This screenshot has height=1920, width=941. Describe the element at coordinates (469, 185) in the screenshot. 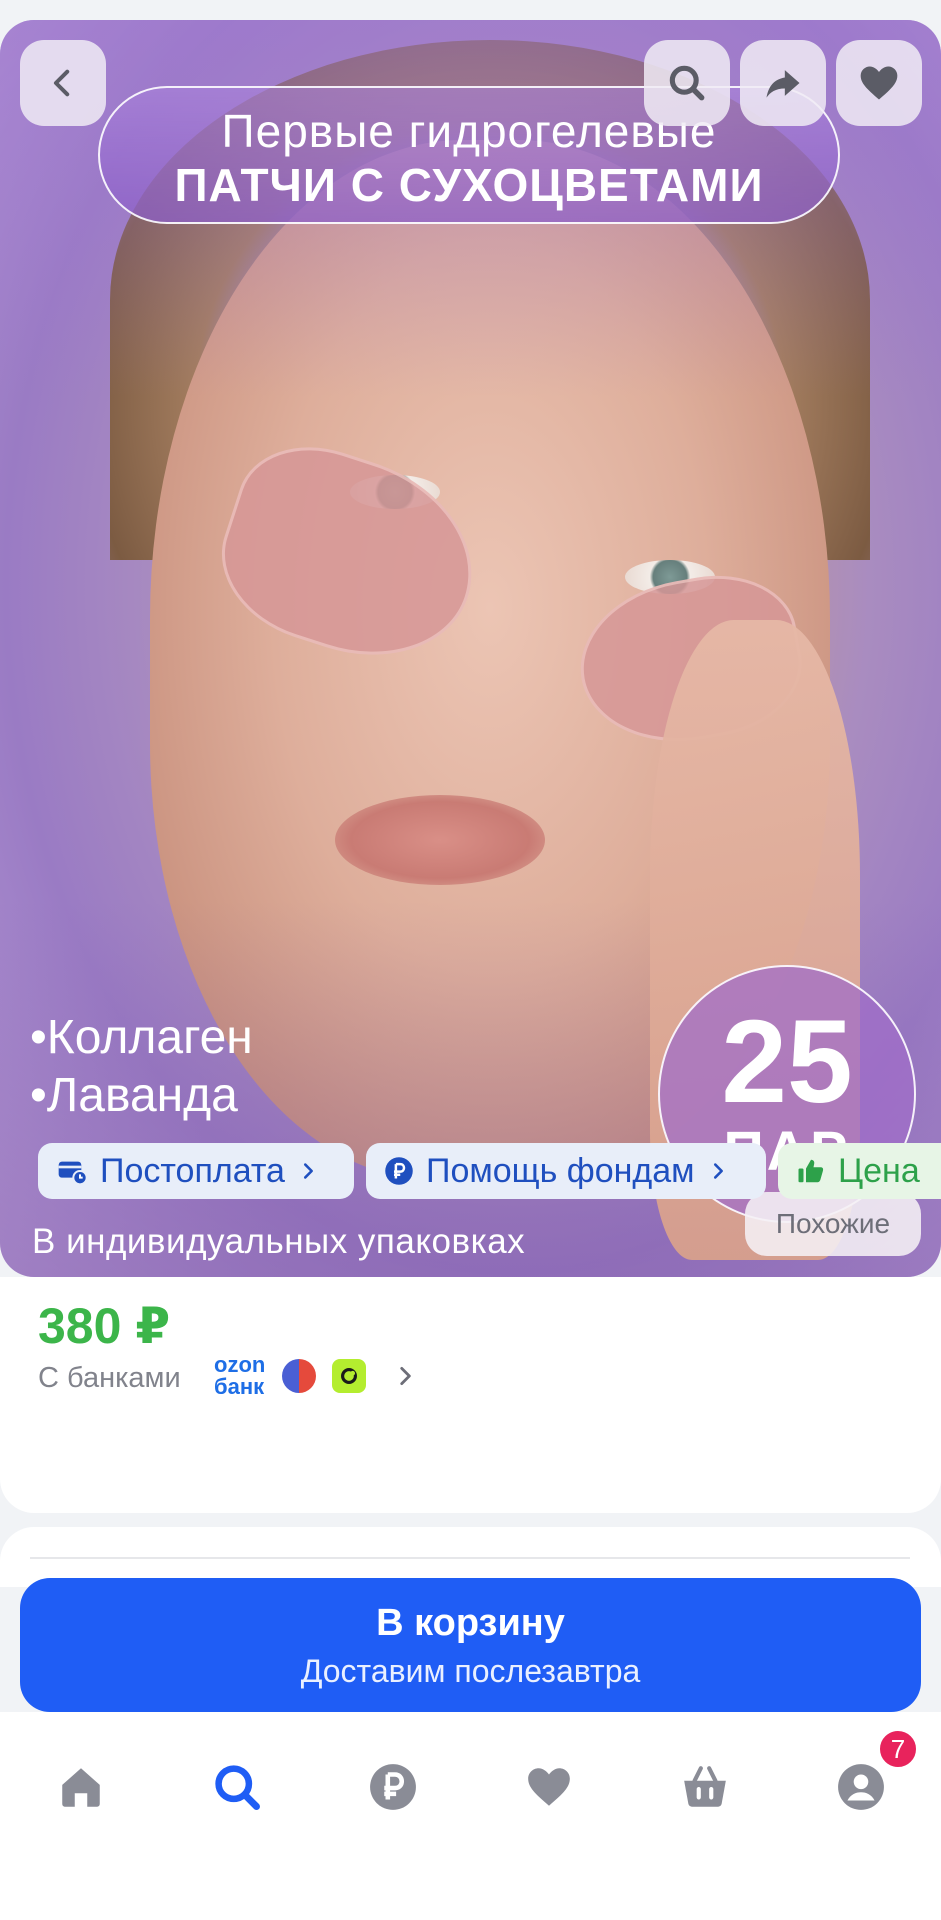

I see `banner-line2: ПАТЧИ С СУХОЦВЕТАМИ` at that location.